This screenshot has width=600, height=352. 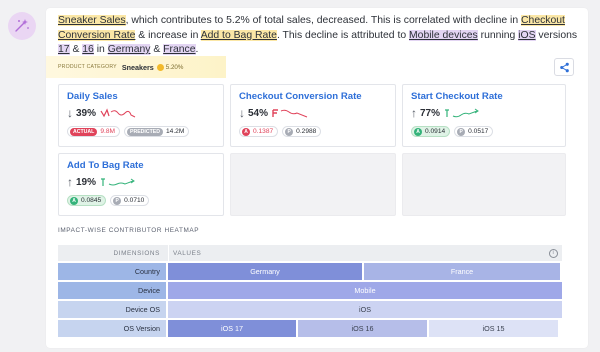 What do you see at coordinates (87, 67) in the screenshot?
I see `category-label: PRODUCT CATEGORY` at bounding box center [87, 67].